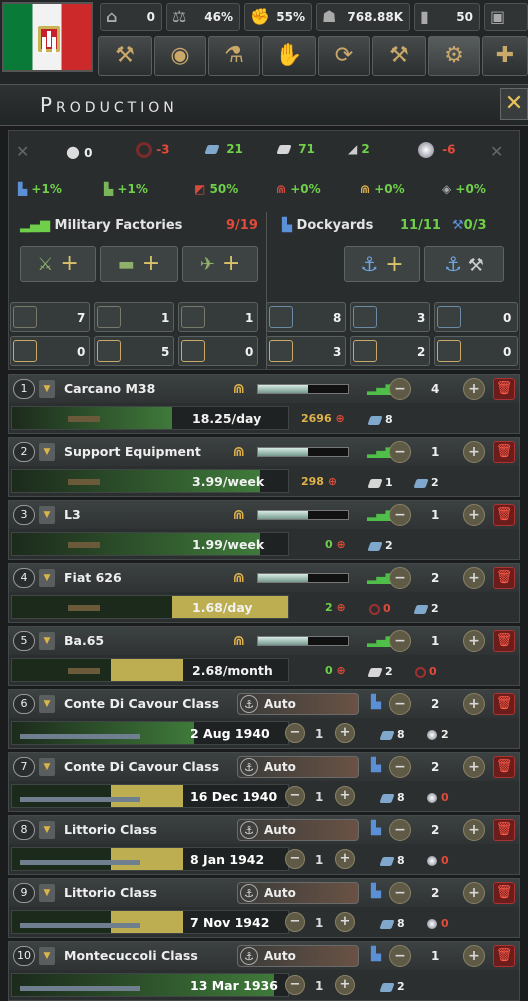 The image size is (528, 1001). What do you see at coordinates (134, 317) in the screenshot?
I see `armor-lines: 1` at bounding box center [134, 317].